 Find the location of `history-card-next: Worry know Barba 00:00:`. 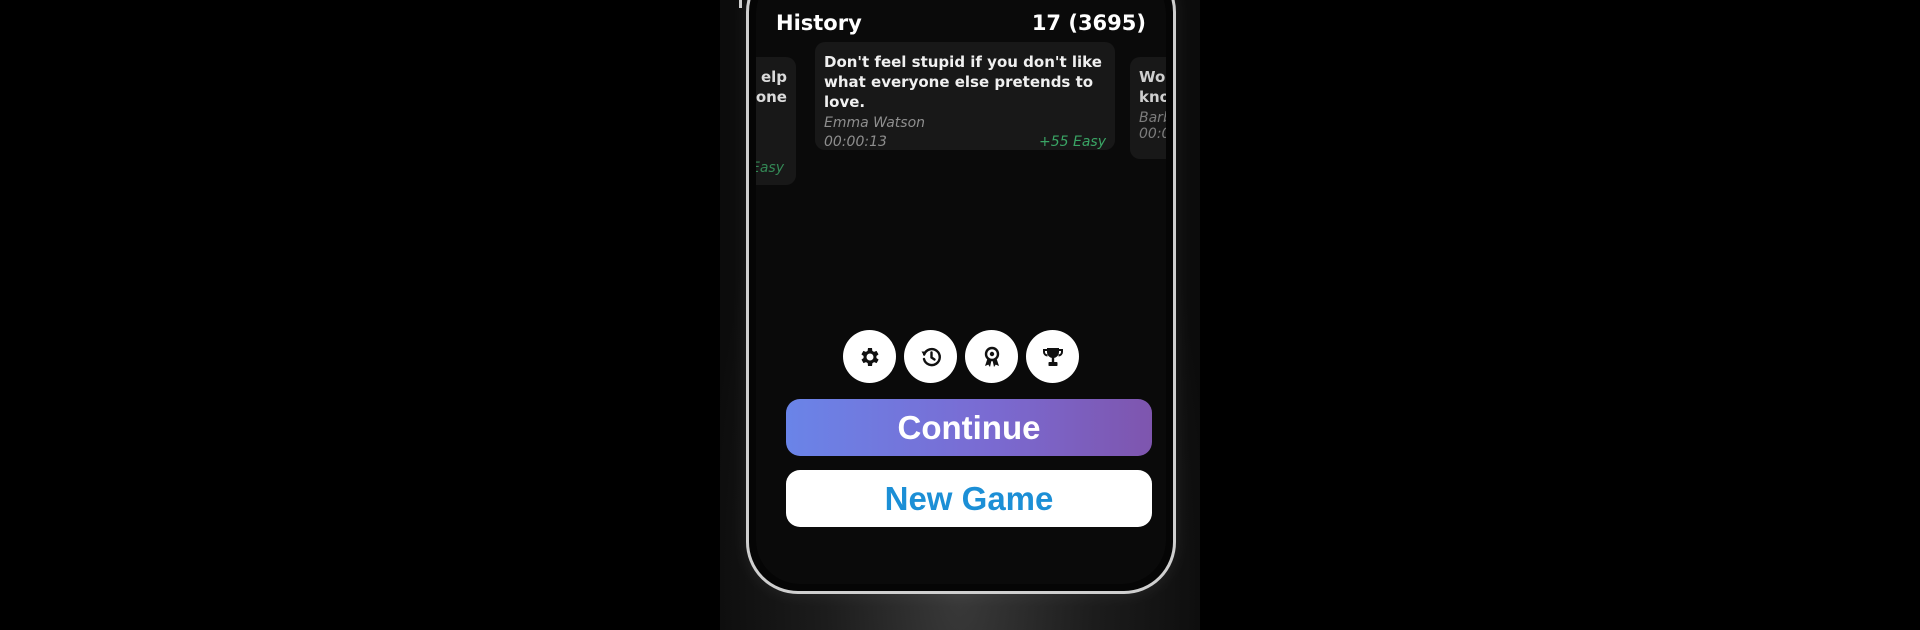

history-card-next: Worry know Barba 00:00: is located at coordinates (1148, 108).